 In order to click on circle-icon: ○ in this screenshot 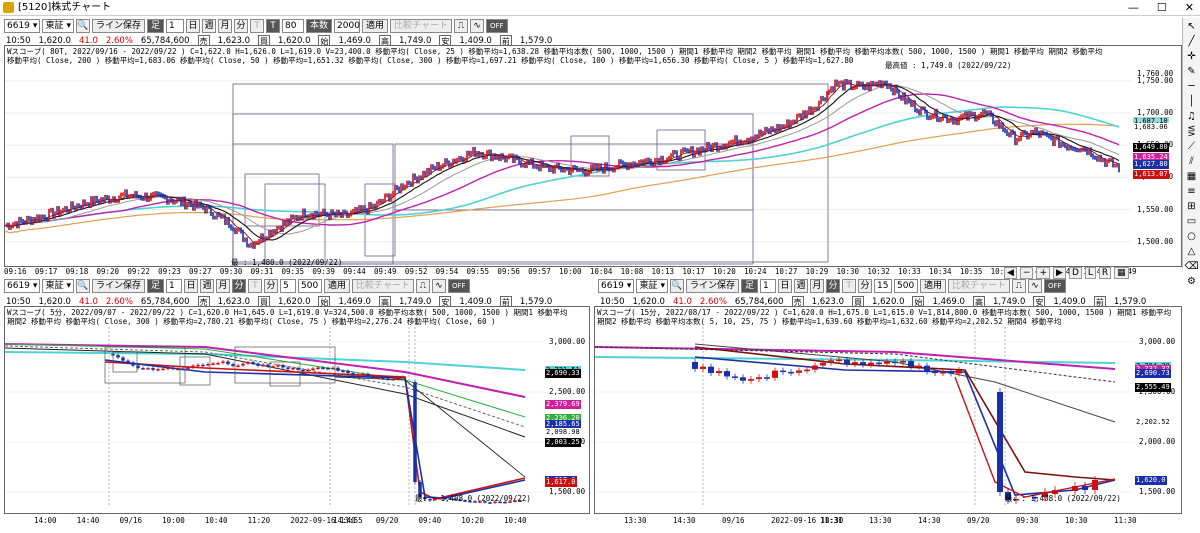, I will do `click(1192, 237)`.